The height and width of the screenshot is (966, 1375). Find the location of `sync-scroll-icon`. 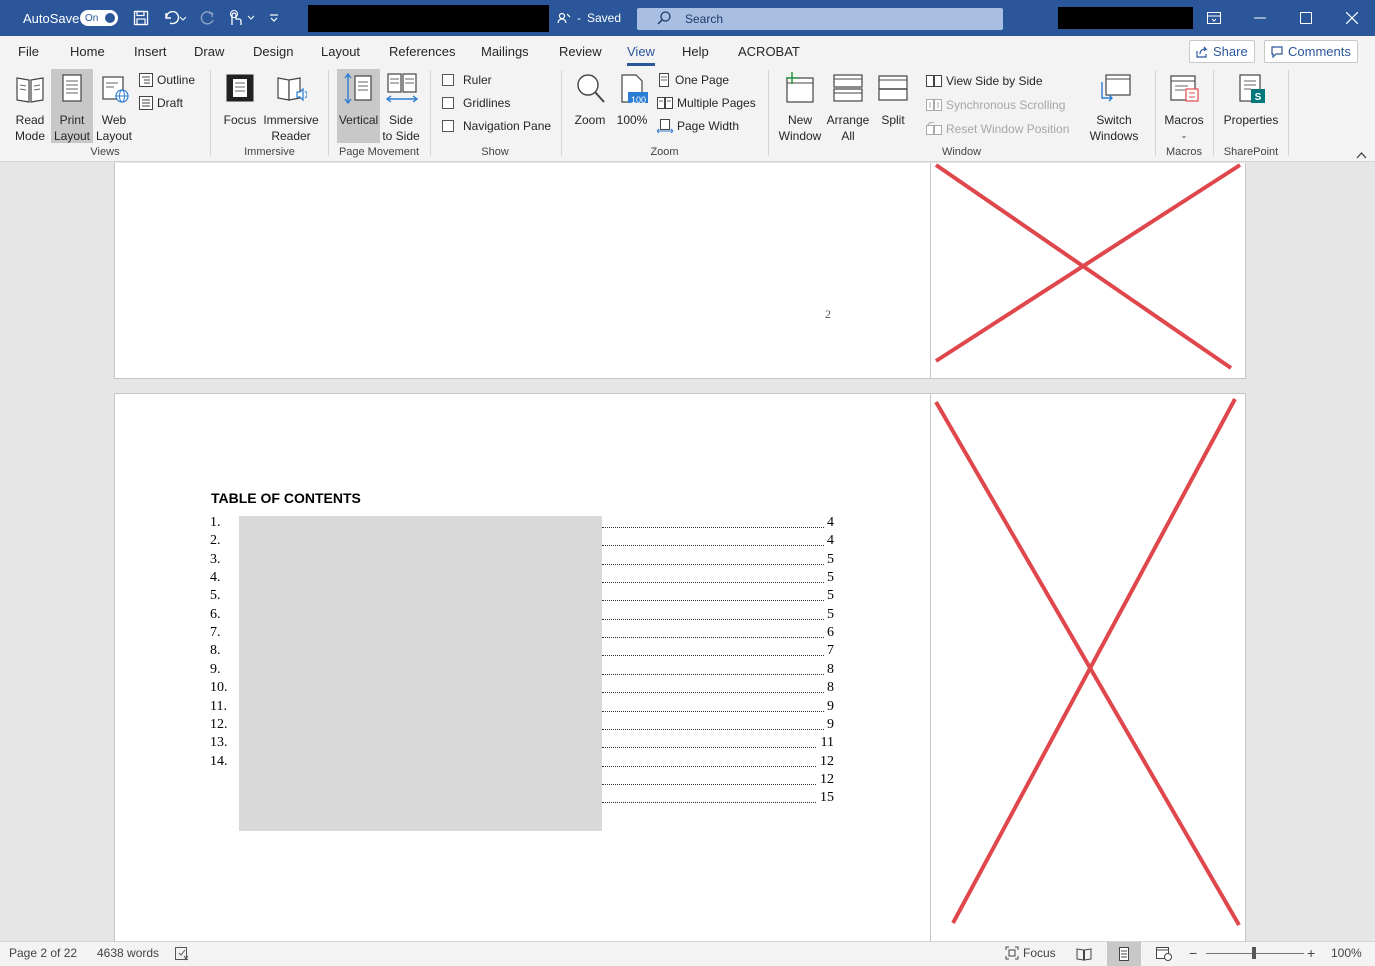

sync-scroll-icon is located at coordinates (934, 105).